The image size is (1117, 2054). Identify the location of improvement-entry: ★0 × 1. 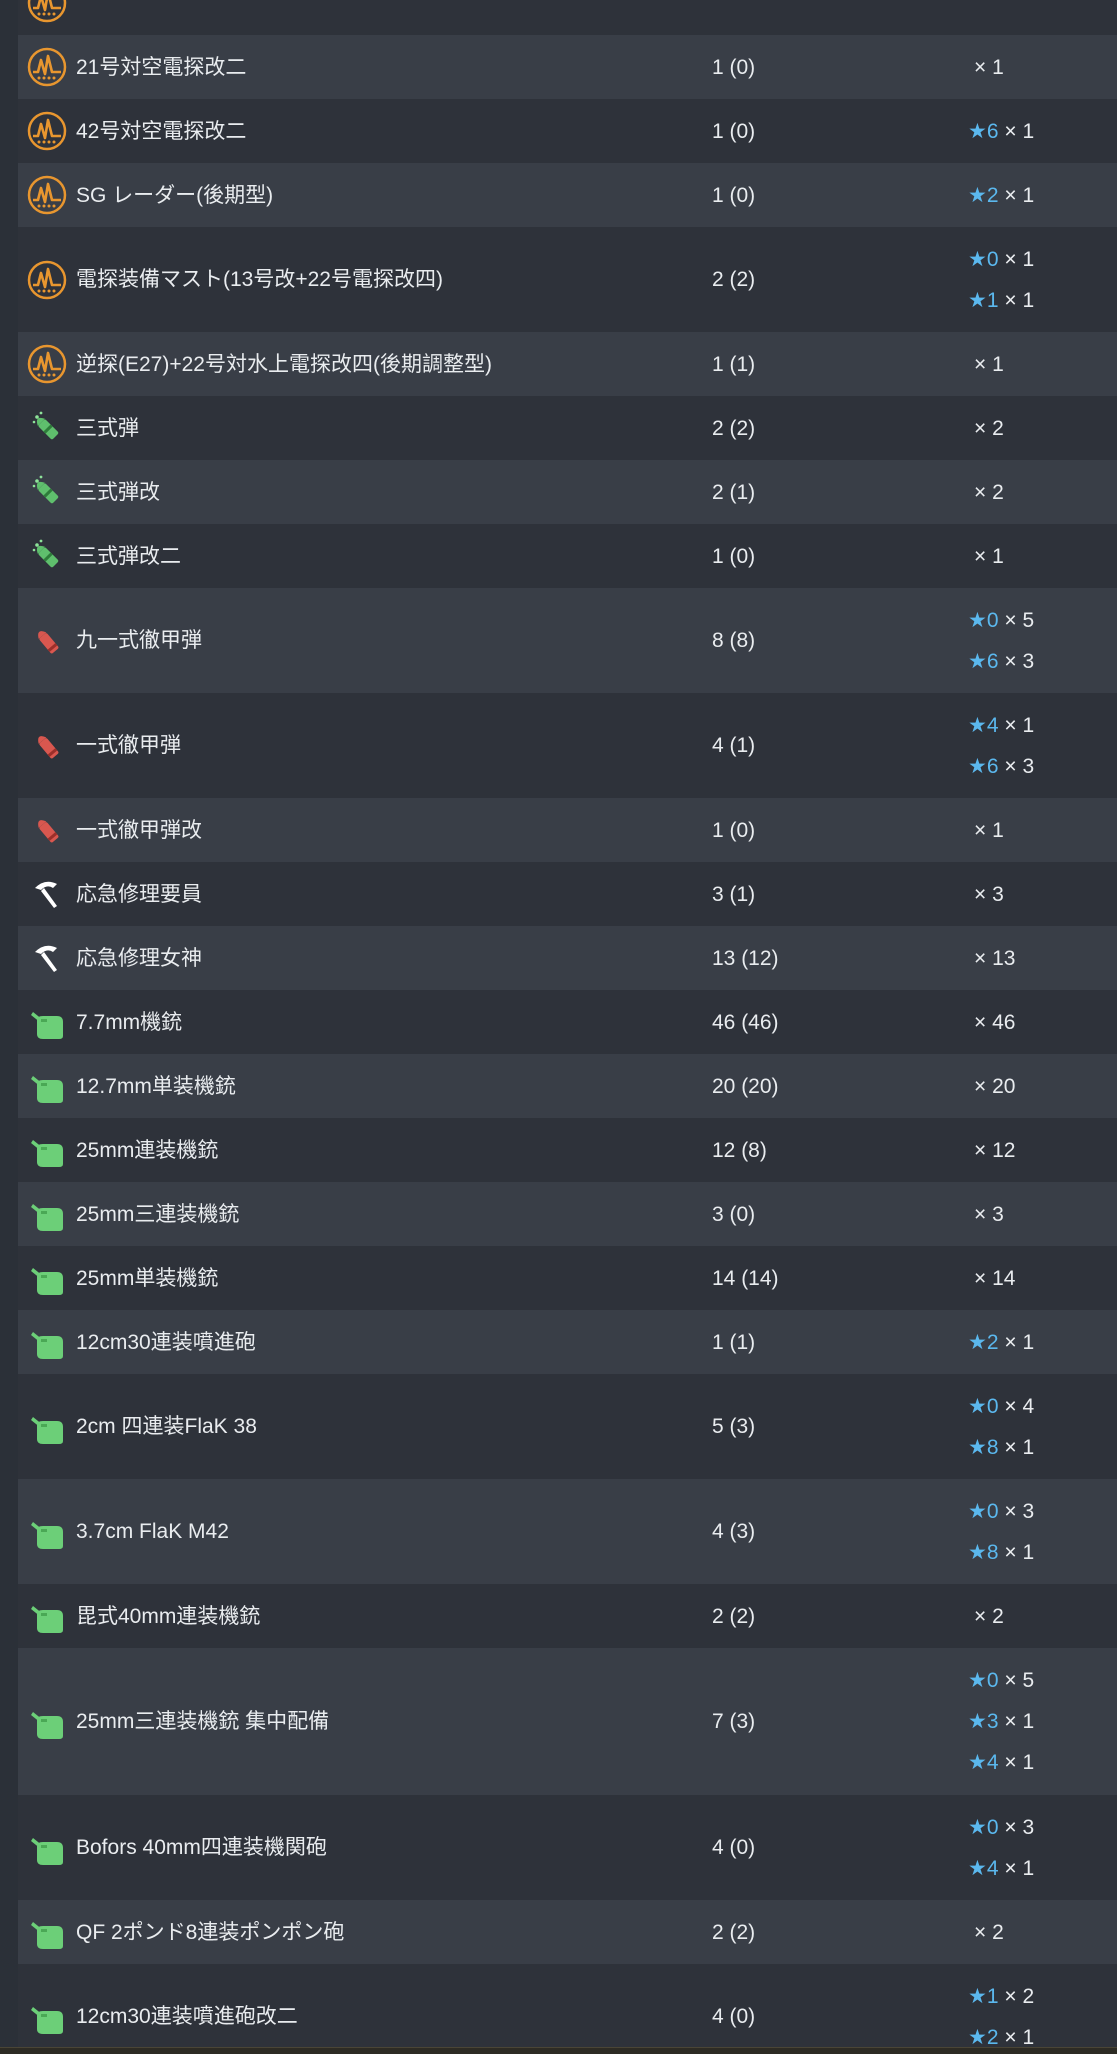
(1042, 259).